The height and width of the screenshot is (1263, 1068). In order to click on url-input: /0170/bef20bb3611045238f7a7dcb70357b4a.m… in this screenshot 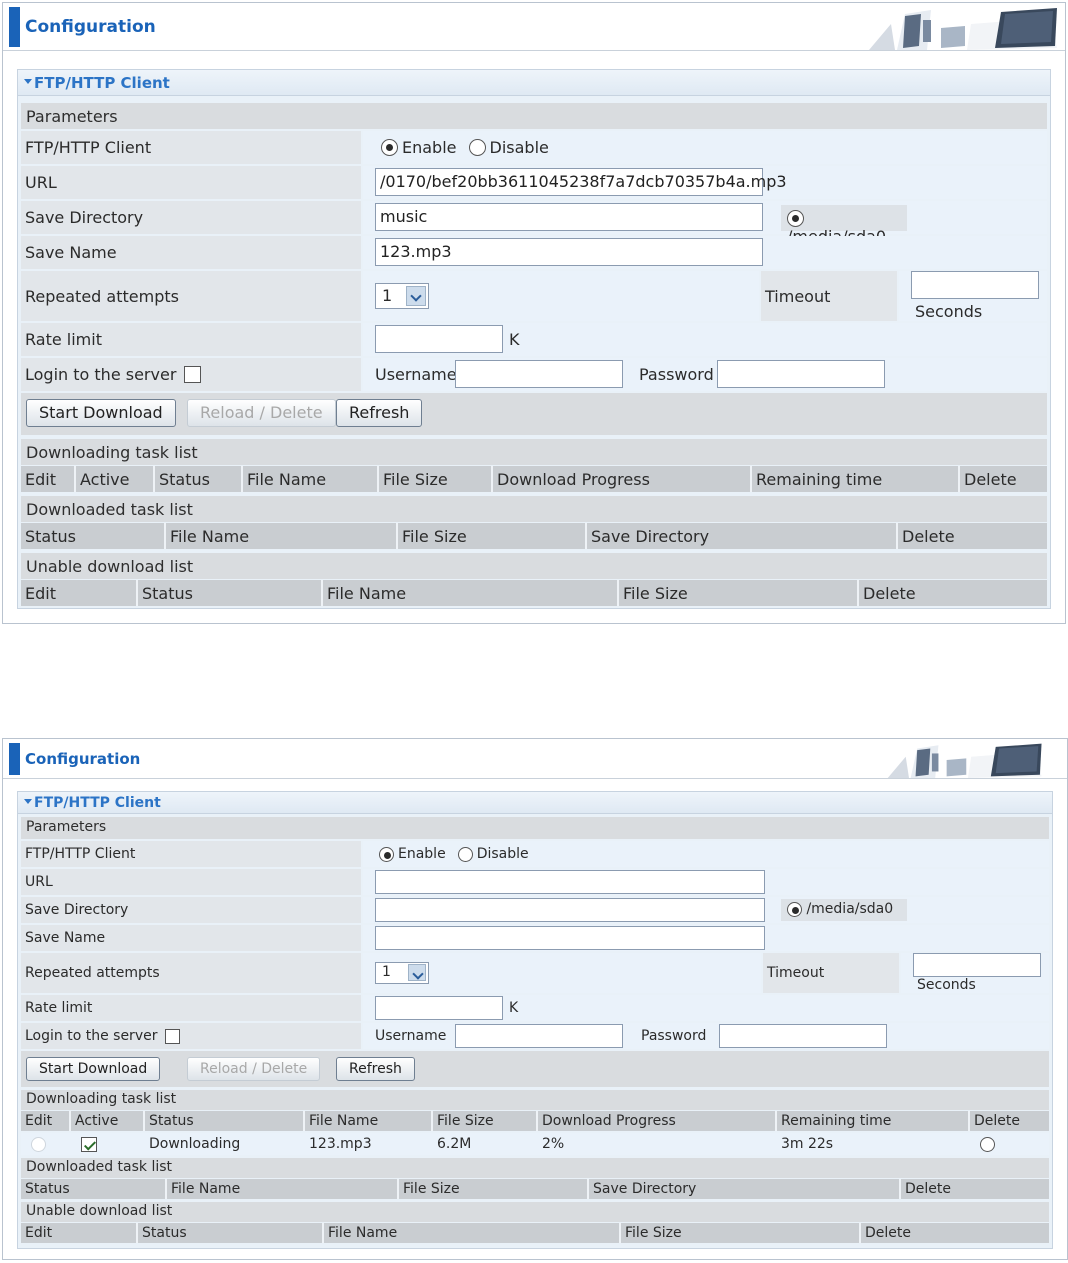, I will do `click(581, 182)`.